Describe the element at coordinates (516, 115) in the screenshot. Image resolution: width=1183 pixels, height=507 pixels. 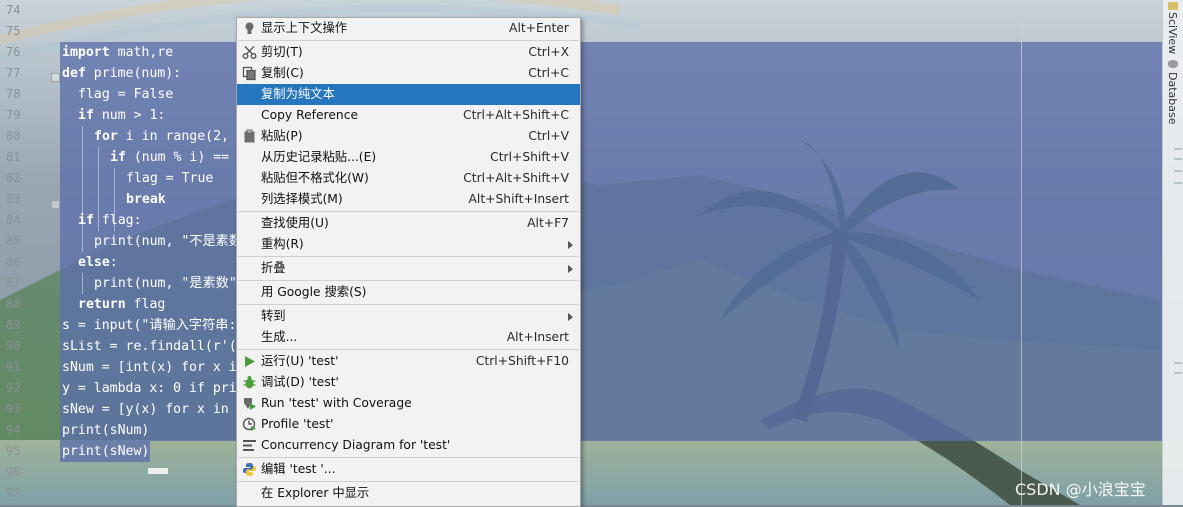
I see `menu-item-shortcut: Ctrl+Alt+Shift+C` at that location.